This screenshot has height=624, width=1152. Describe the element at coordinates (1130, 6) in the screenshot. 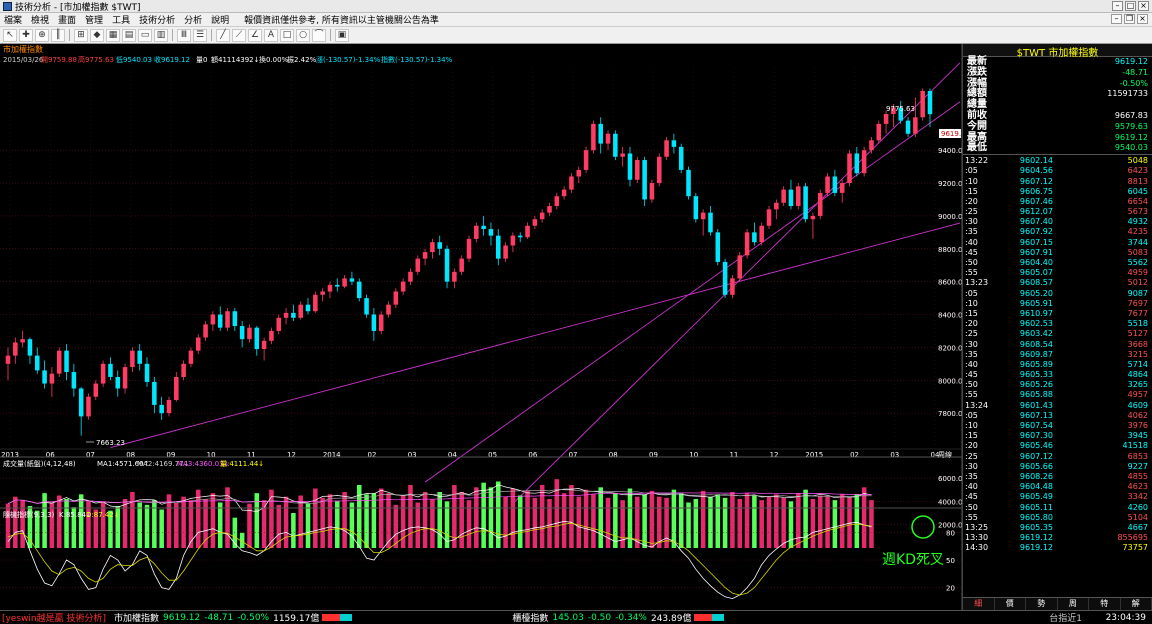

I see `maximize-button: □` at that location.